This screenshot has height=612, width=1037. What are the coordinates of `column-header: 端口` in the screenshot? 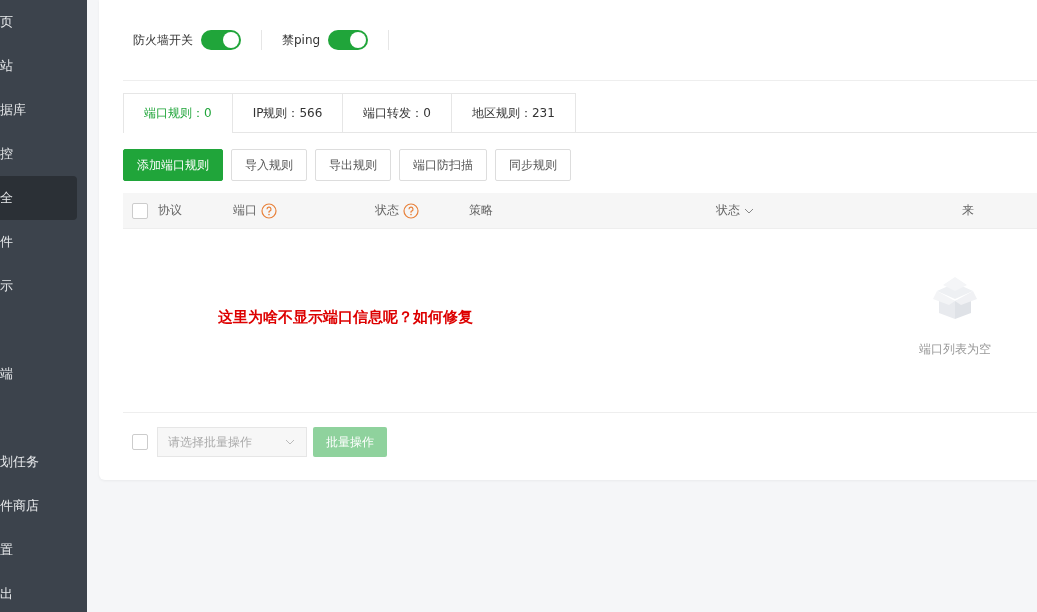 It's located at (245, 210).